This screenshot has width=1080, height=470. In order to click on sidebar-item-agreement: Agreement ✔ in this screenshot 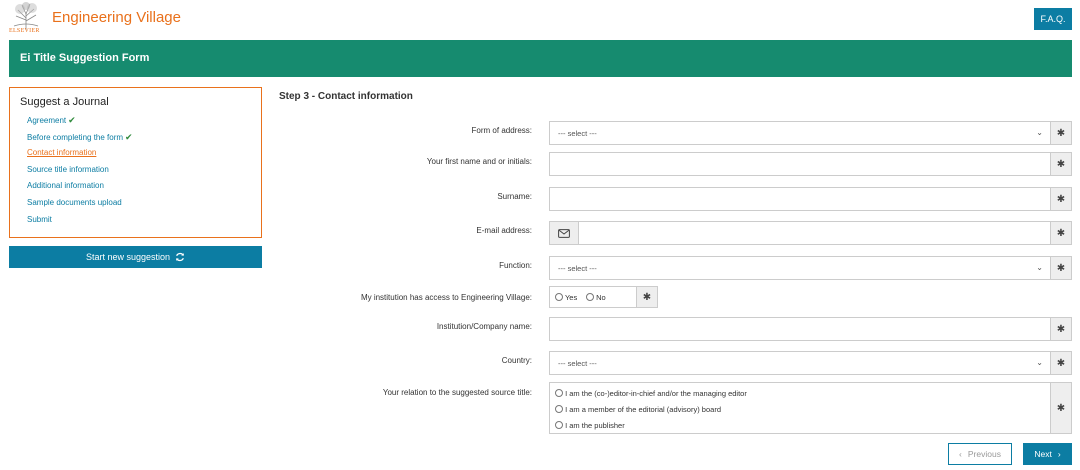, I will do `click(80, 120)`.